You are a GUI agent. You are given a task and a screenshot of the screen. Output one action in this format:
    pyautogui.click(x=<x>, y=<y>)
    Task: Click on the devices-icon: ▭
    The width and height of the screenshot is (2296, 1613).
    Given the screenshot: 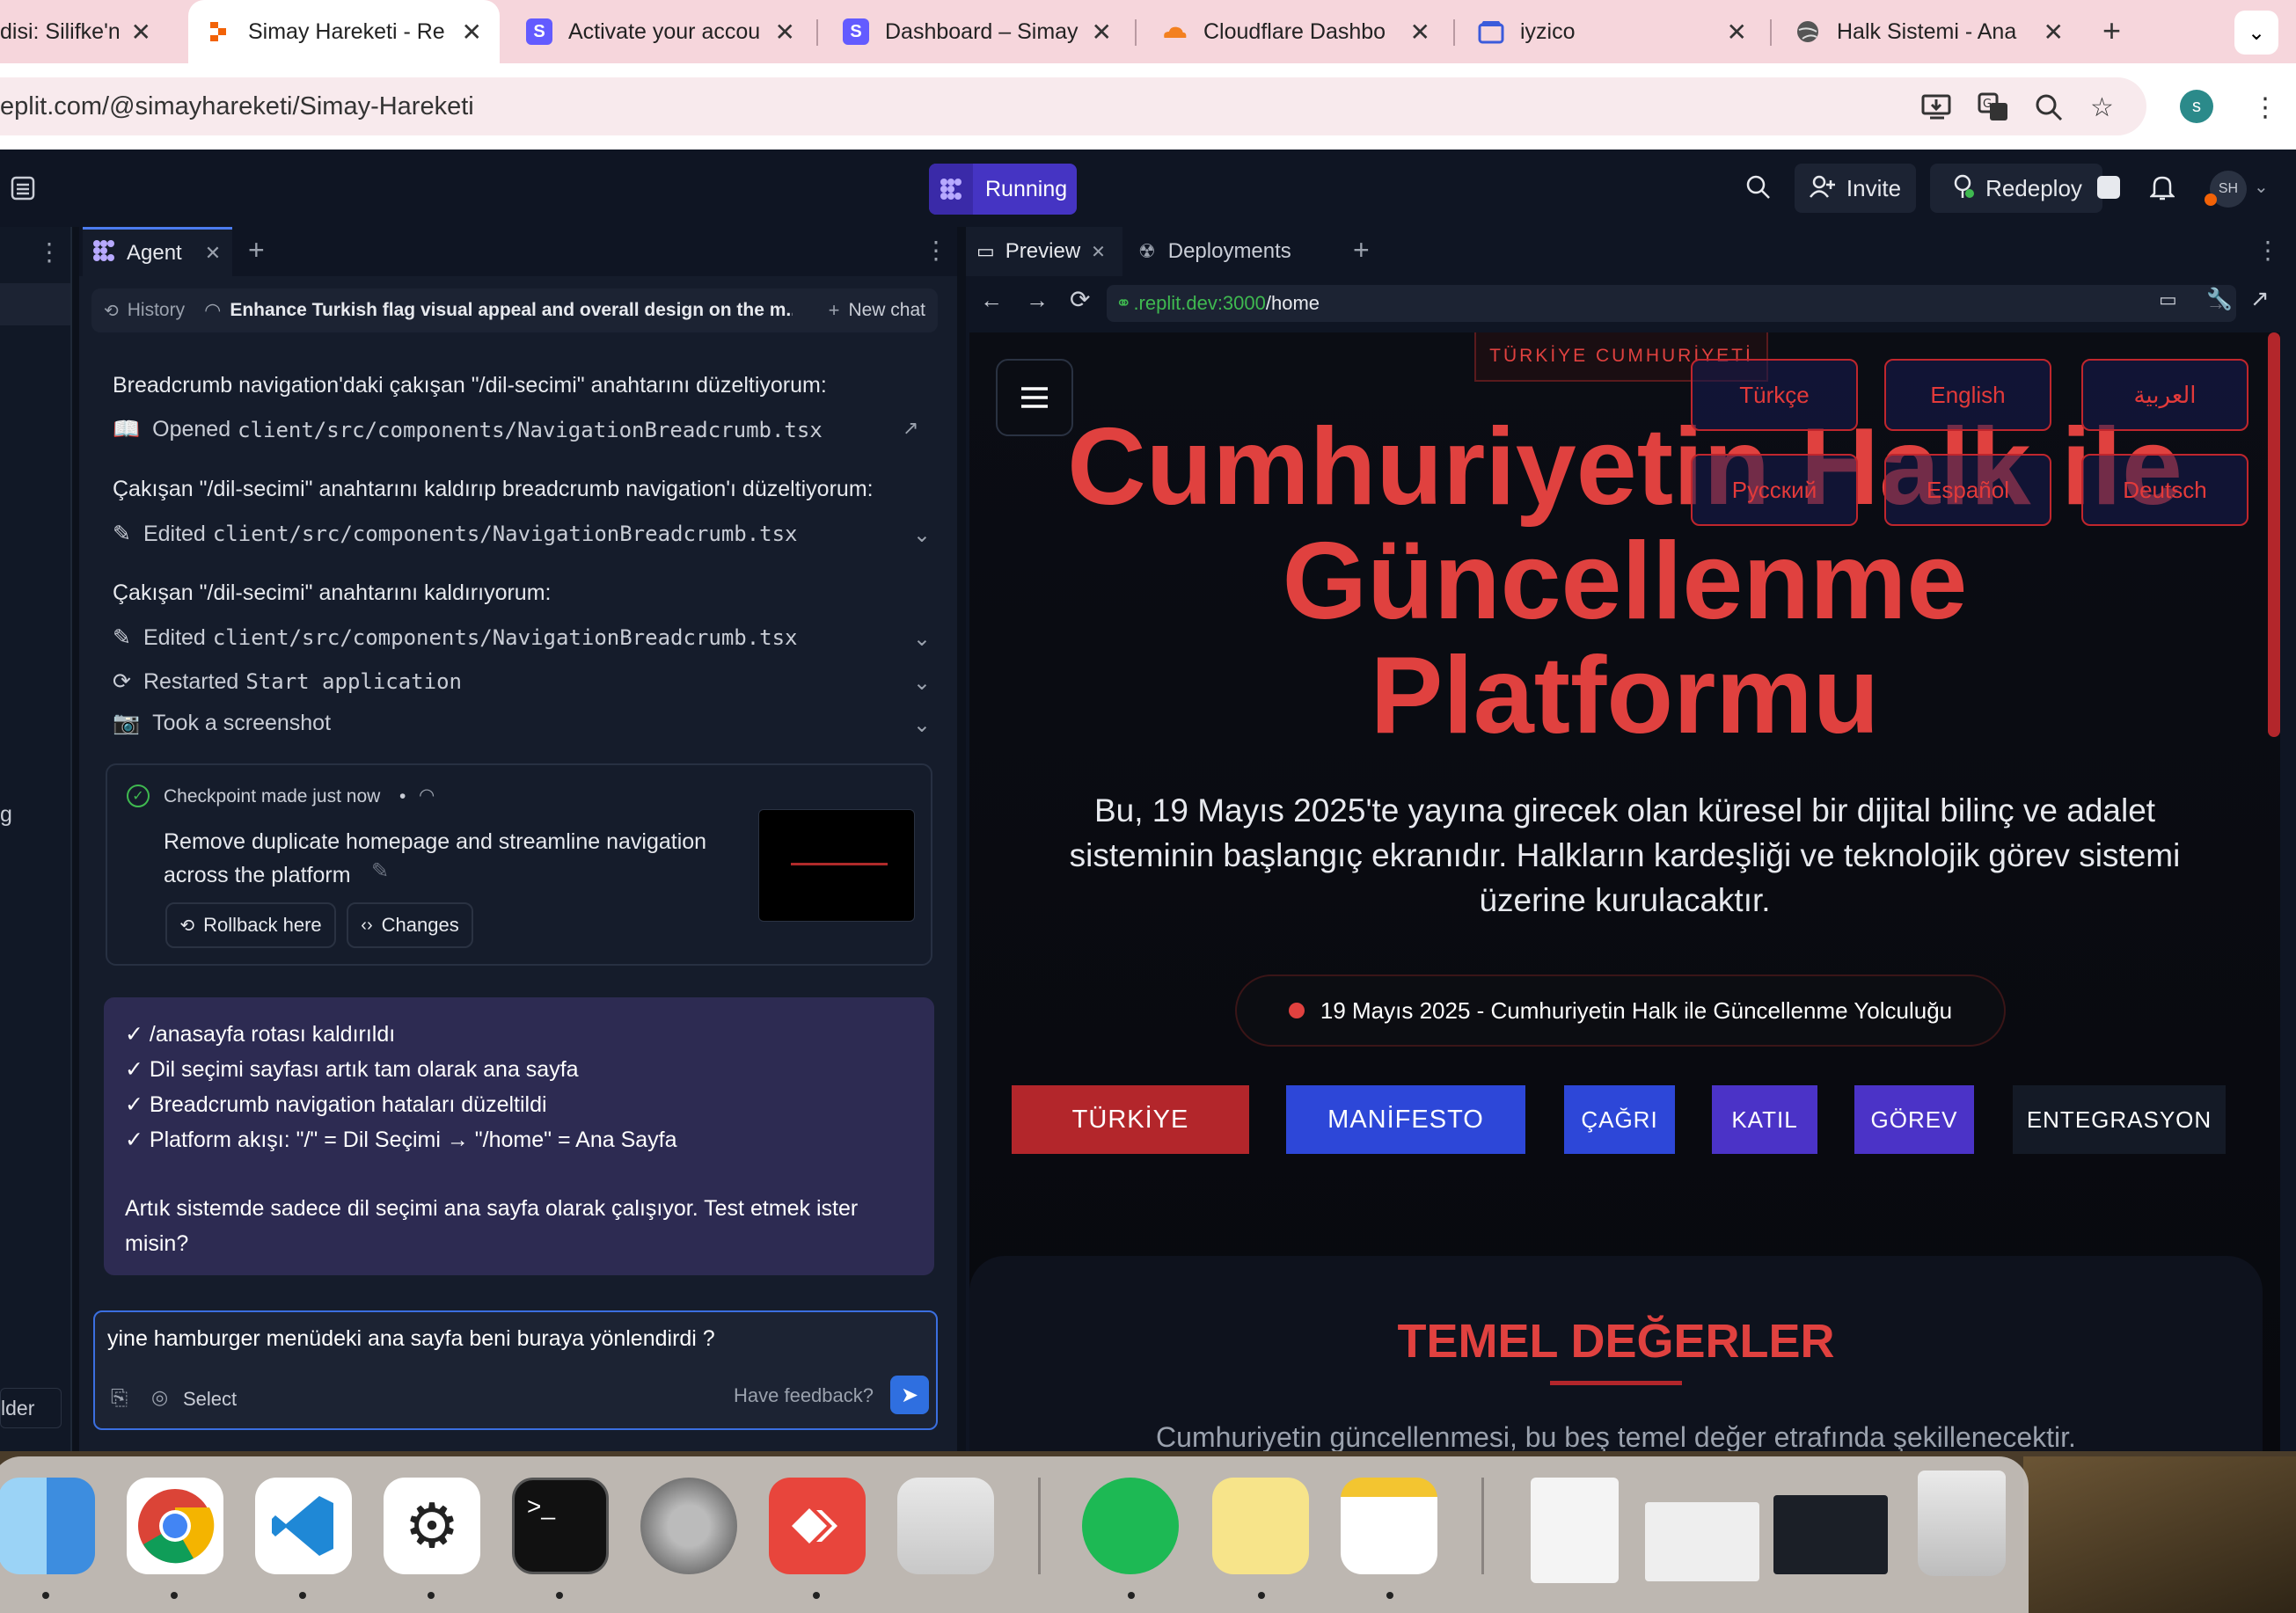 What is the action you would take?
    pyautogui.click(x=2168, y=299)
    